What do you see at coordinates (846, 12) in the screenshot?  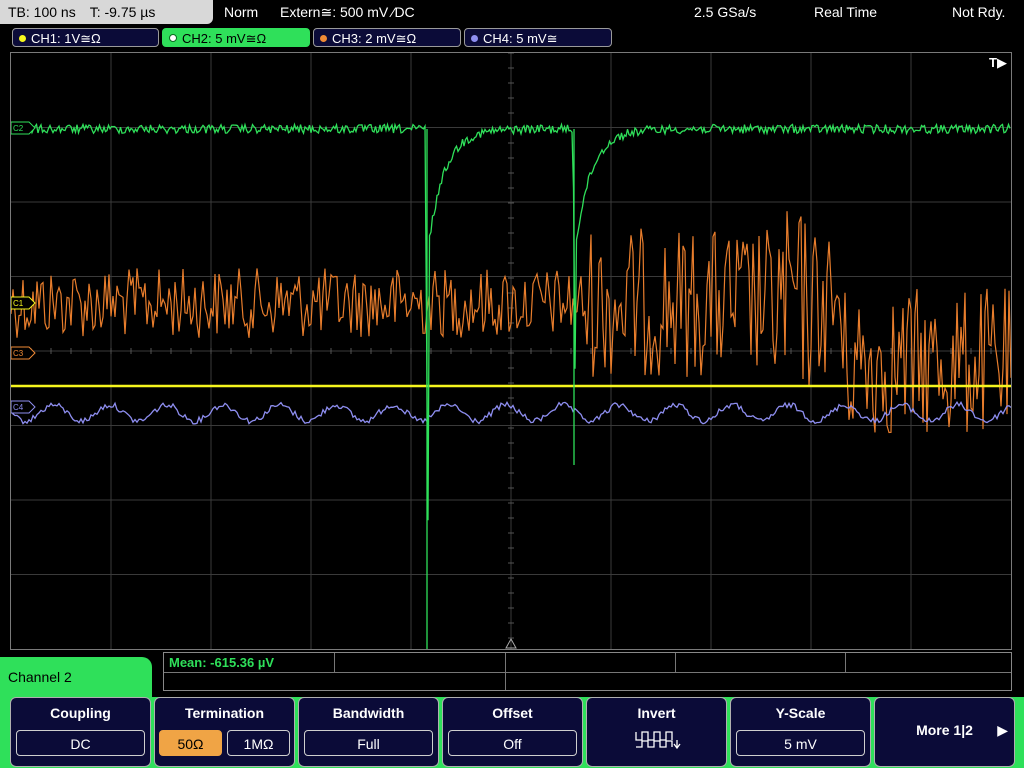 I see `acquisition-mode: Real Time` at bounding box center [846, 12].